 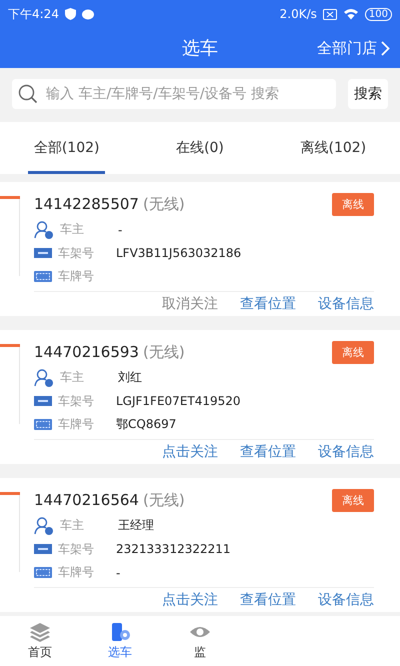 I want to click on battery-level: 100, so click(x=378, y=14).